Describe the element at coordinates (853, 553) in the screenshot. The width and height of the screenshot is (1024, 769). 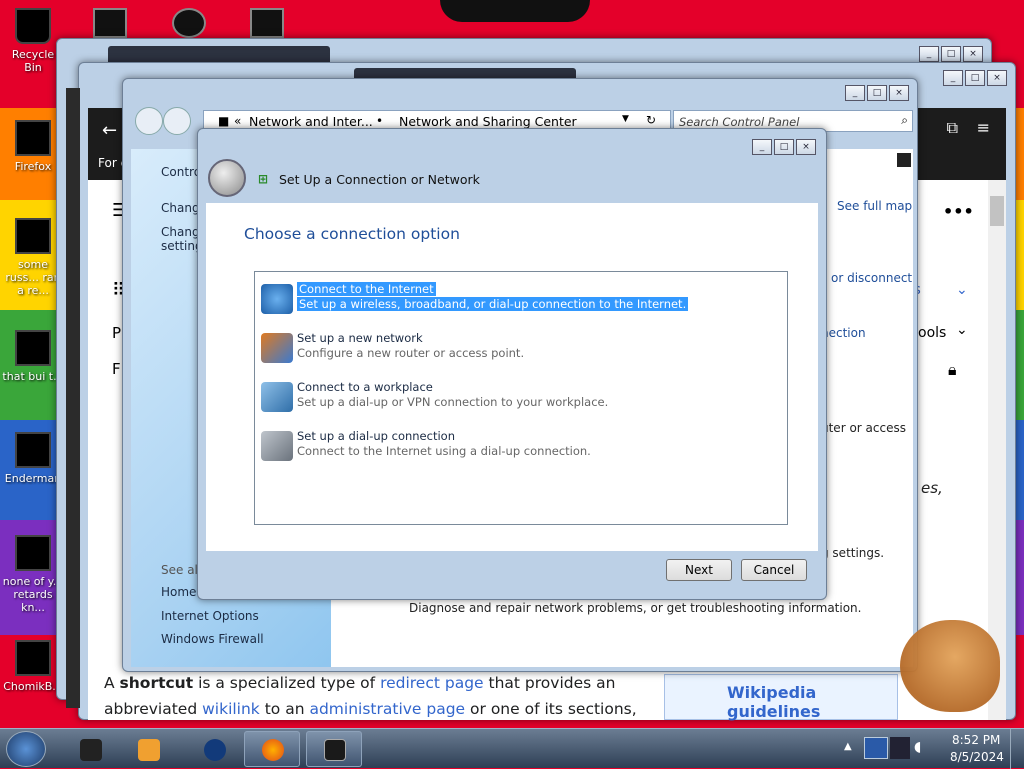
I see `settings-text: g settings.` at that location.